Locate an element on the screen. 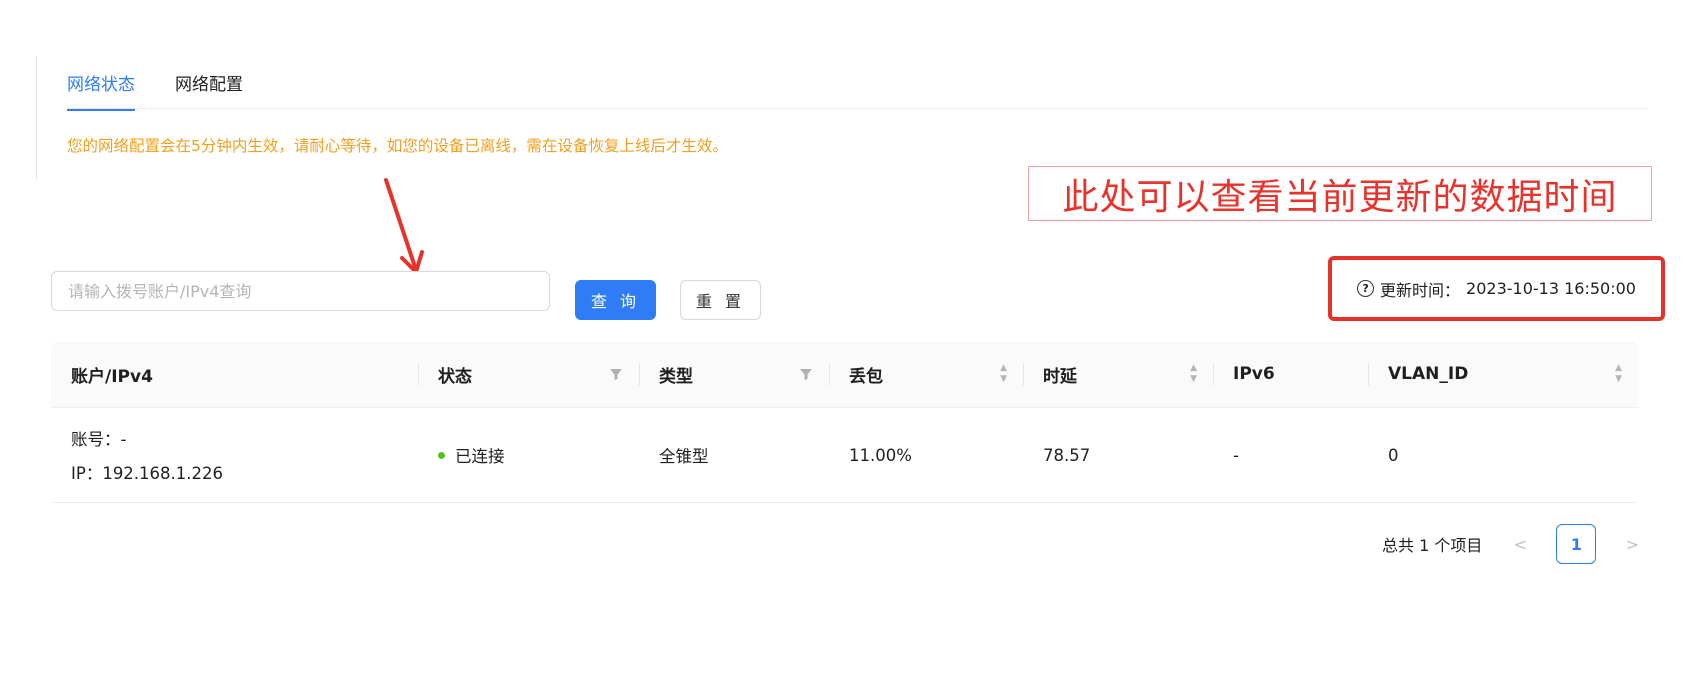 The width and height of the screenshot is (1696, 688). ip-text: IP：192.168.1.226 is located at coordinates (147, 473).